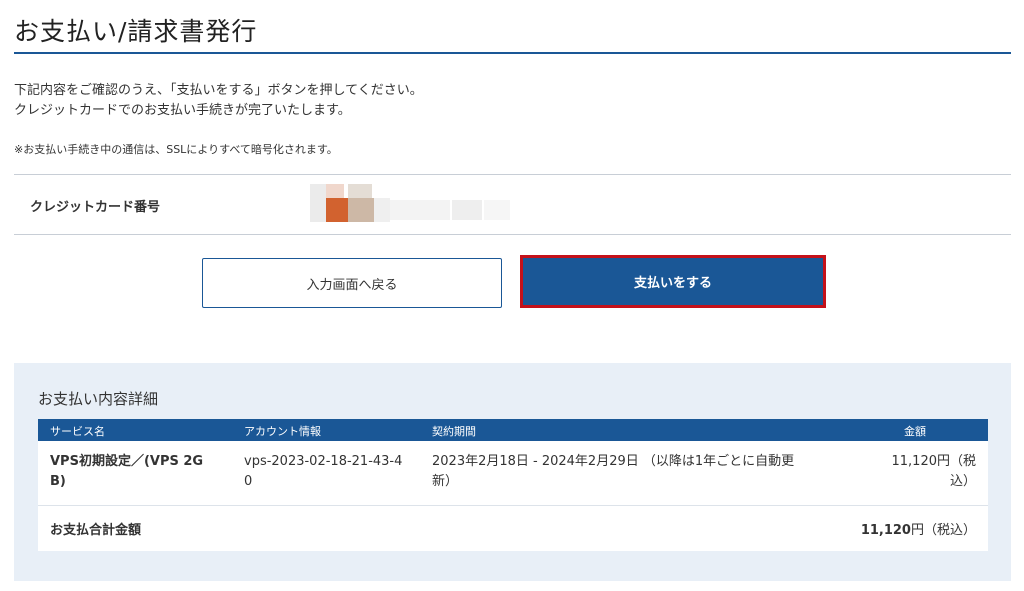  I want to click on contract-period-cell: 2023年2月18日 - 2024年2月29日 （以降は1年ごとに自動更 新）, so click(613, 472).